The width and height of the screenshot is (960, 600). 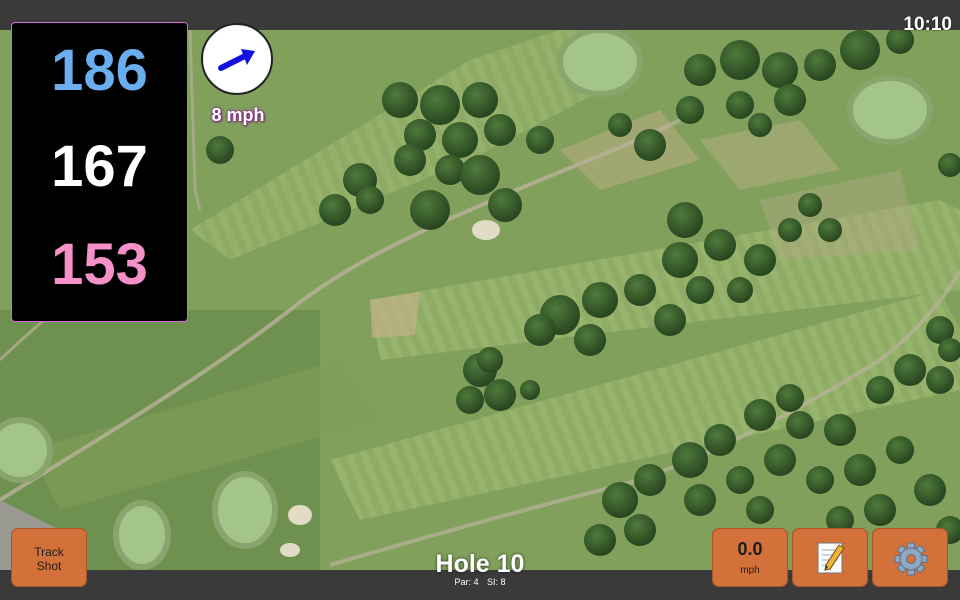 I want to click on track-shot-label-line1: Track, so click(x=49, y=552).